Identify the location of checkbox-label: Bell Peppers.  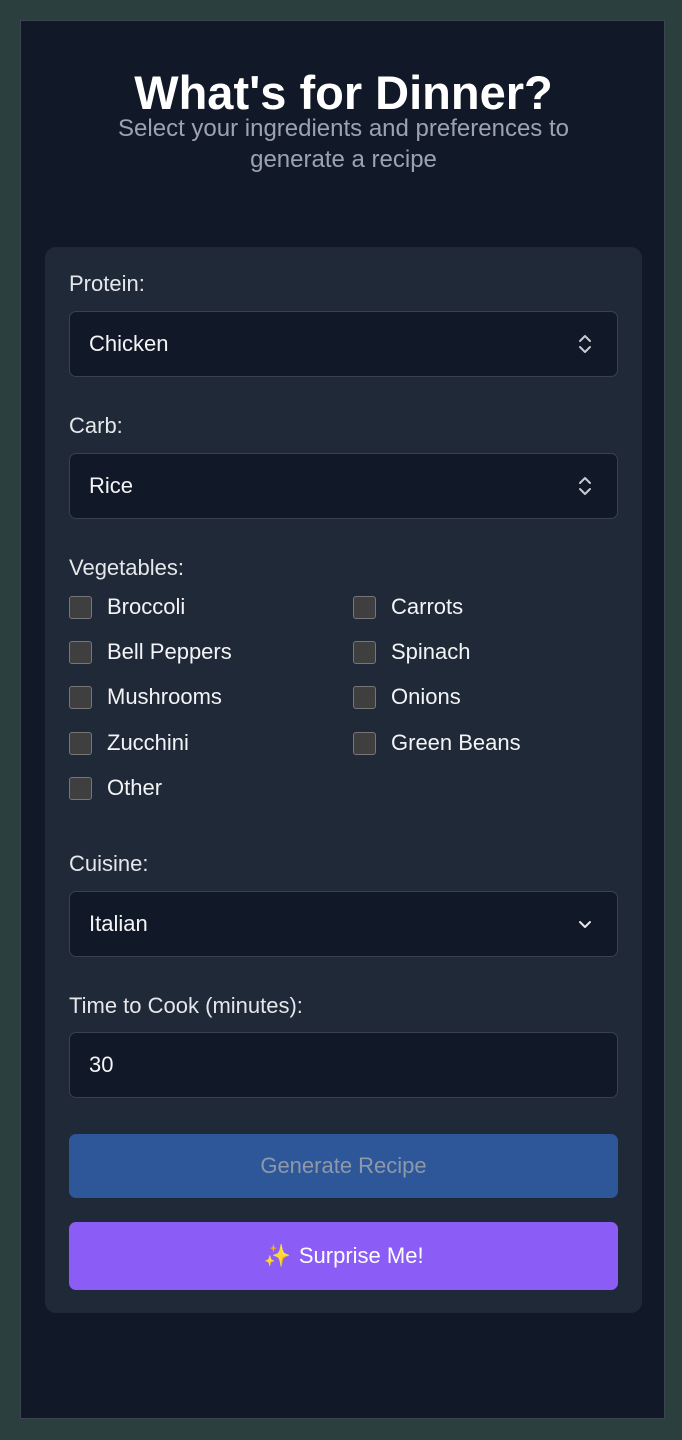
(169, 651).